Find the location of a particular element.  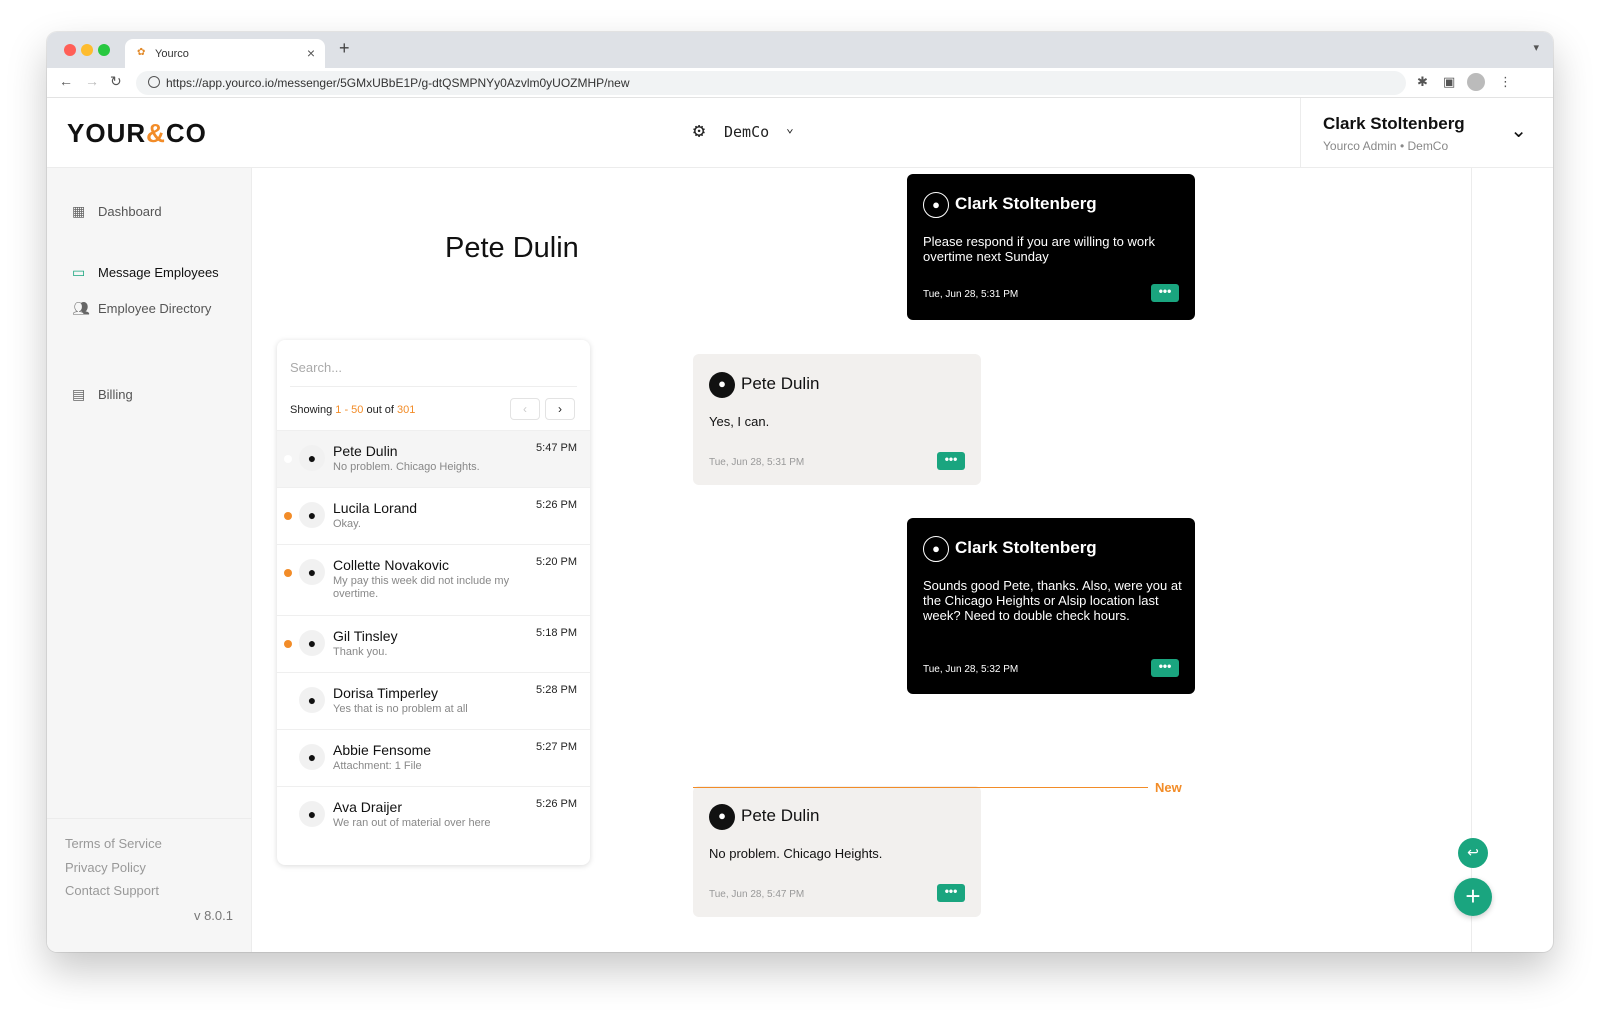

tab-search-chevron-icon: ▾ is located at coordinates (1536, 47).